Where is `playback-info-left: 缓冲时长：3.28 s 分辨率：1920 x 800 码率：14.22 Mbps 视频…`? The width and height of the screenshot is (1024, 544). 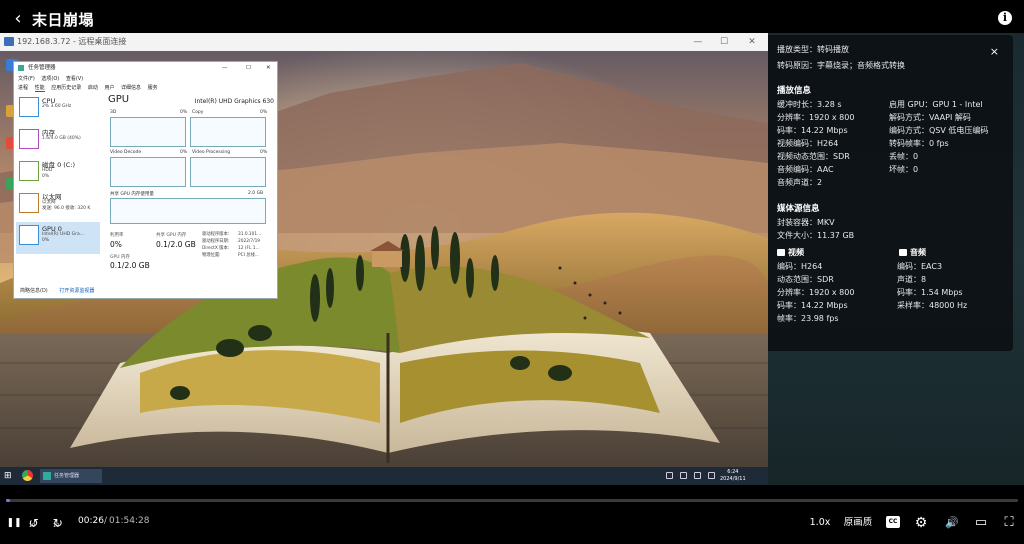
playback-info-left: 缓冲时长：3.28 s 分辨率：1920 x 800 码率：14.22 Mbps 视频… is located at coordinates (815, 143).